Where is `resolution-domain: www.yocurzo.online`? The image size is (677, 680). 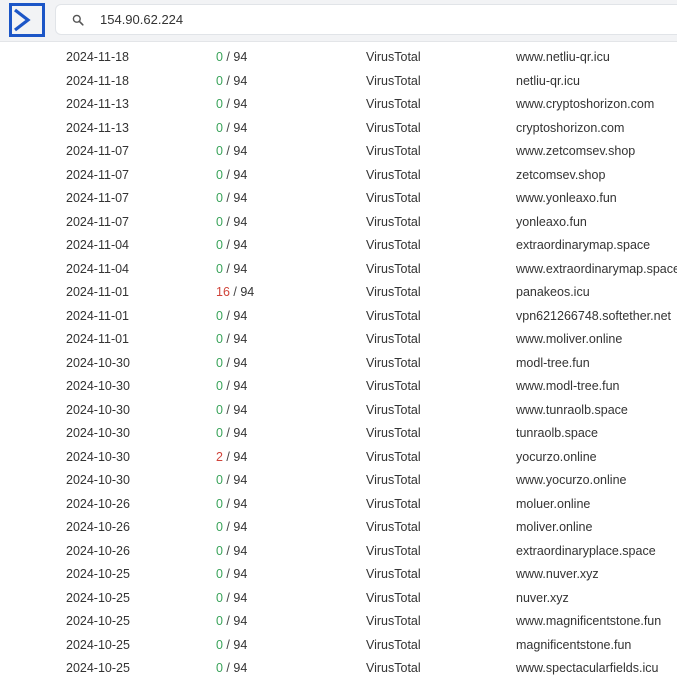
resolution-domain: www.yocurzo.online is located at coordinates (571, 480).